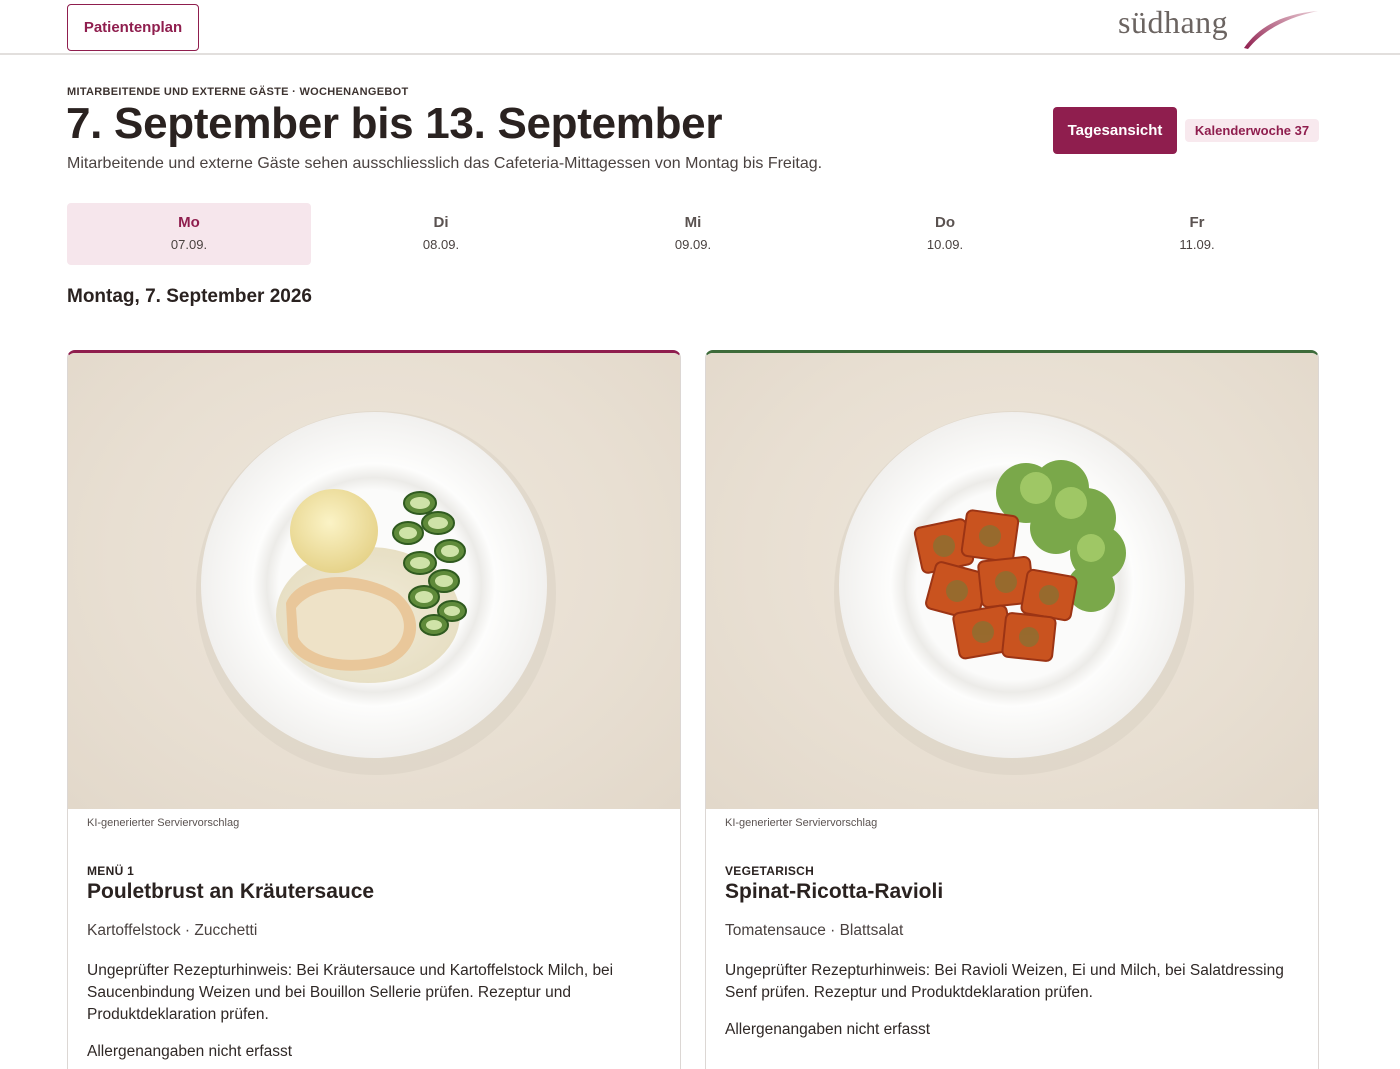 This screenshot has height=1069, width=1400. I want to click on tab-day-name: Mi, so click(693, 222).